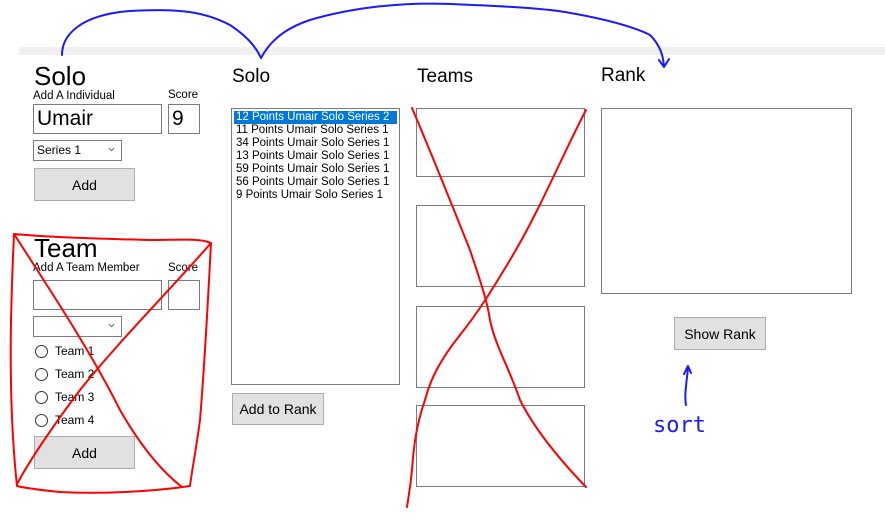  I want to click on team-1-label: Team 1, so click(75, 351).